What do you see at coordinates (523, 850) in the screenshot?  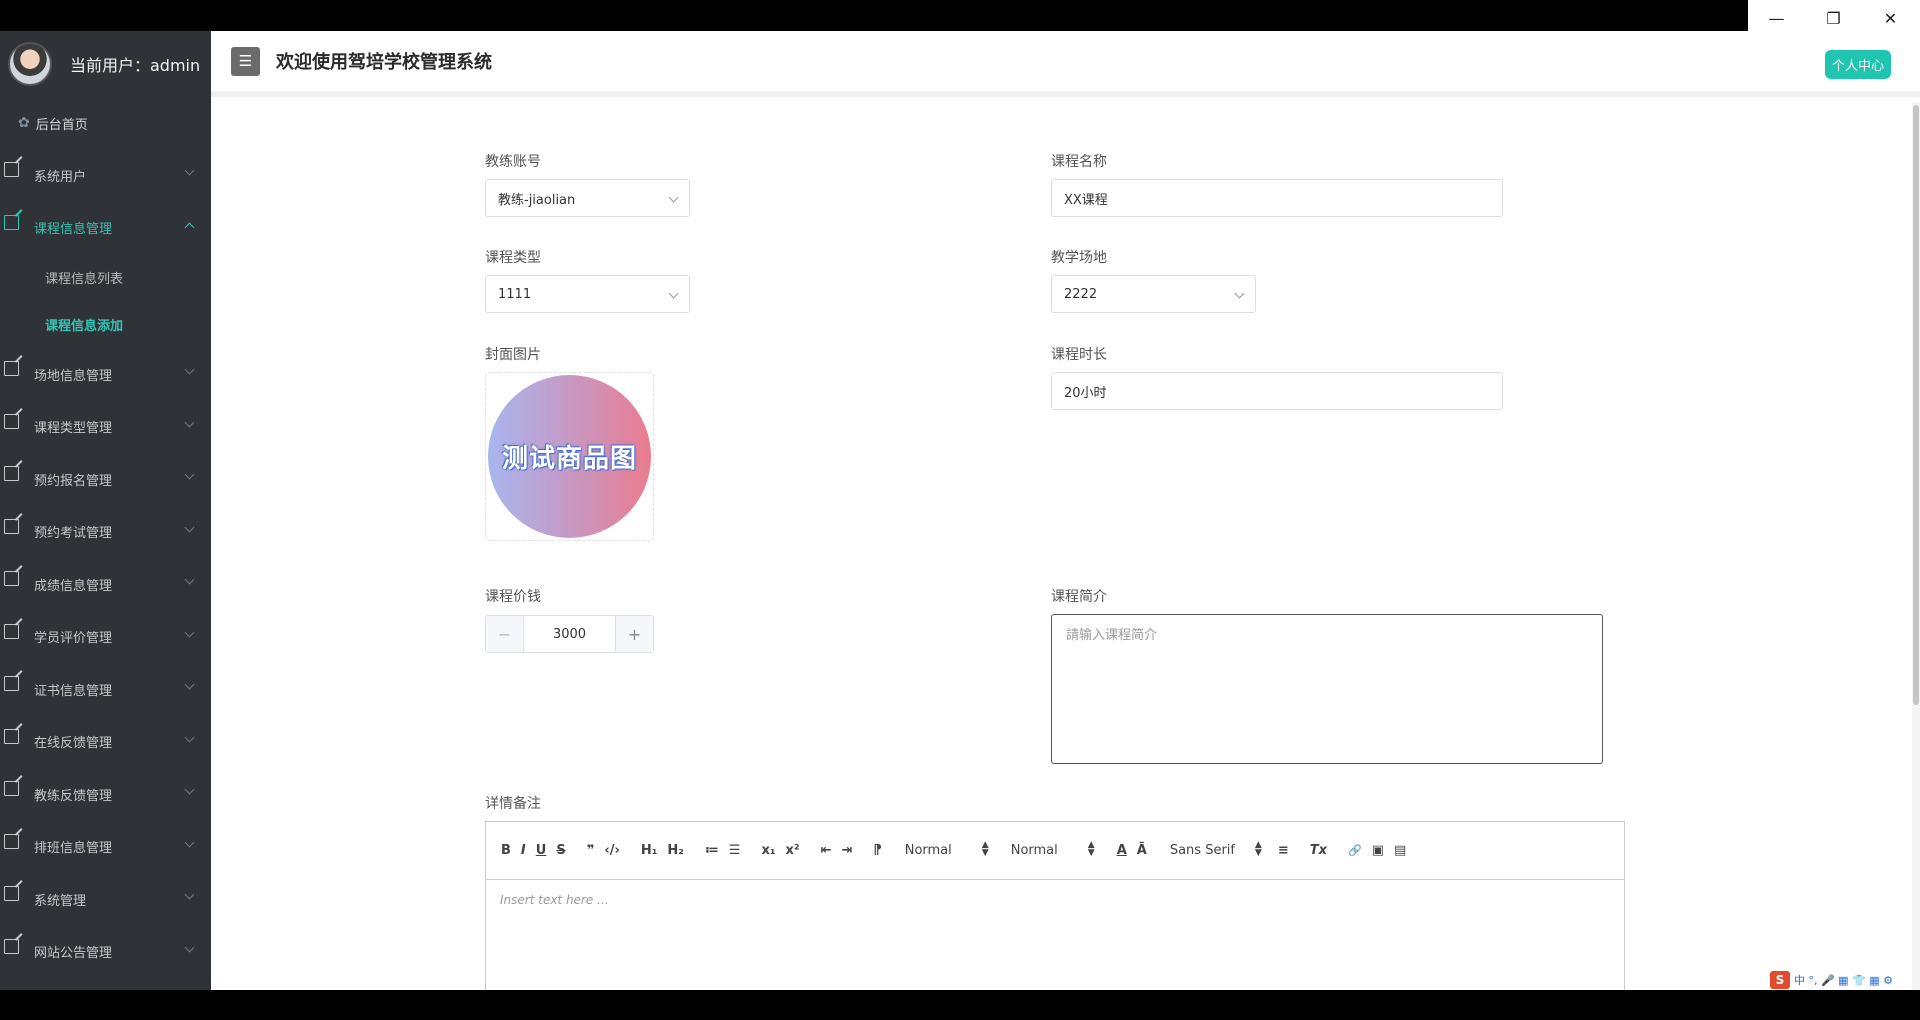 I see `italic-button: I` at bounding box center [523, 850].